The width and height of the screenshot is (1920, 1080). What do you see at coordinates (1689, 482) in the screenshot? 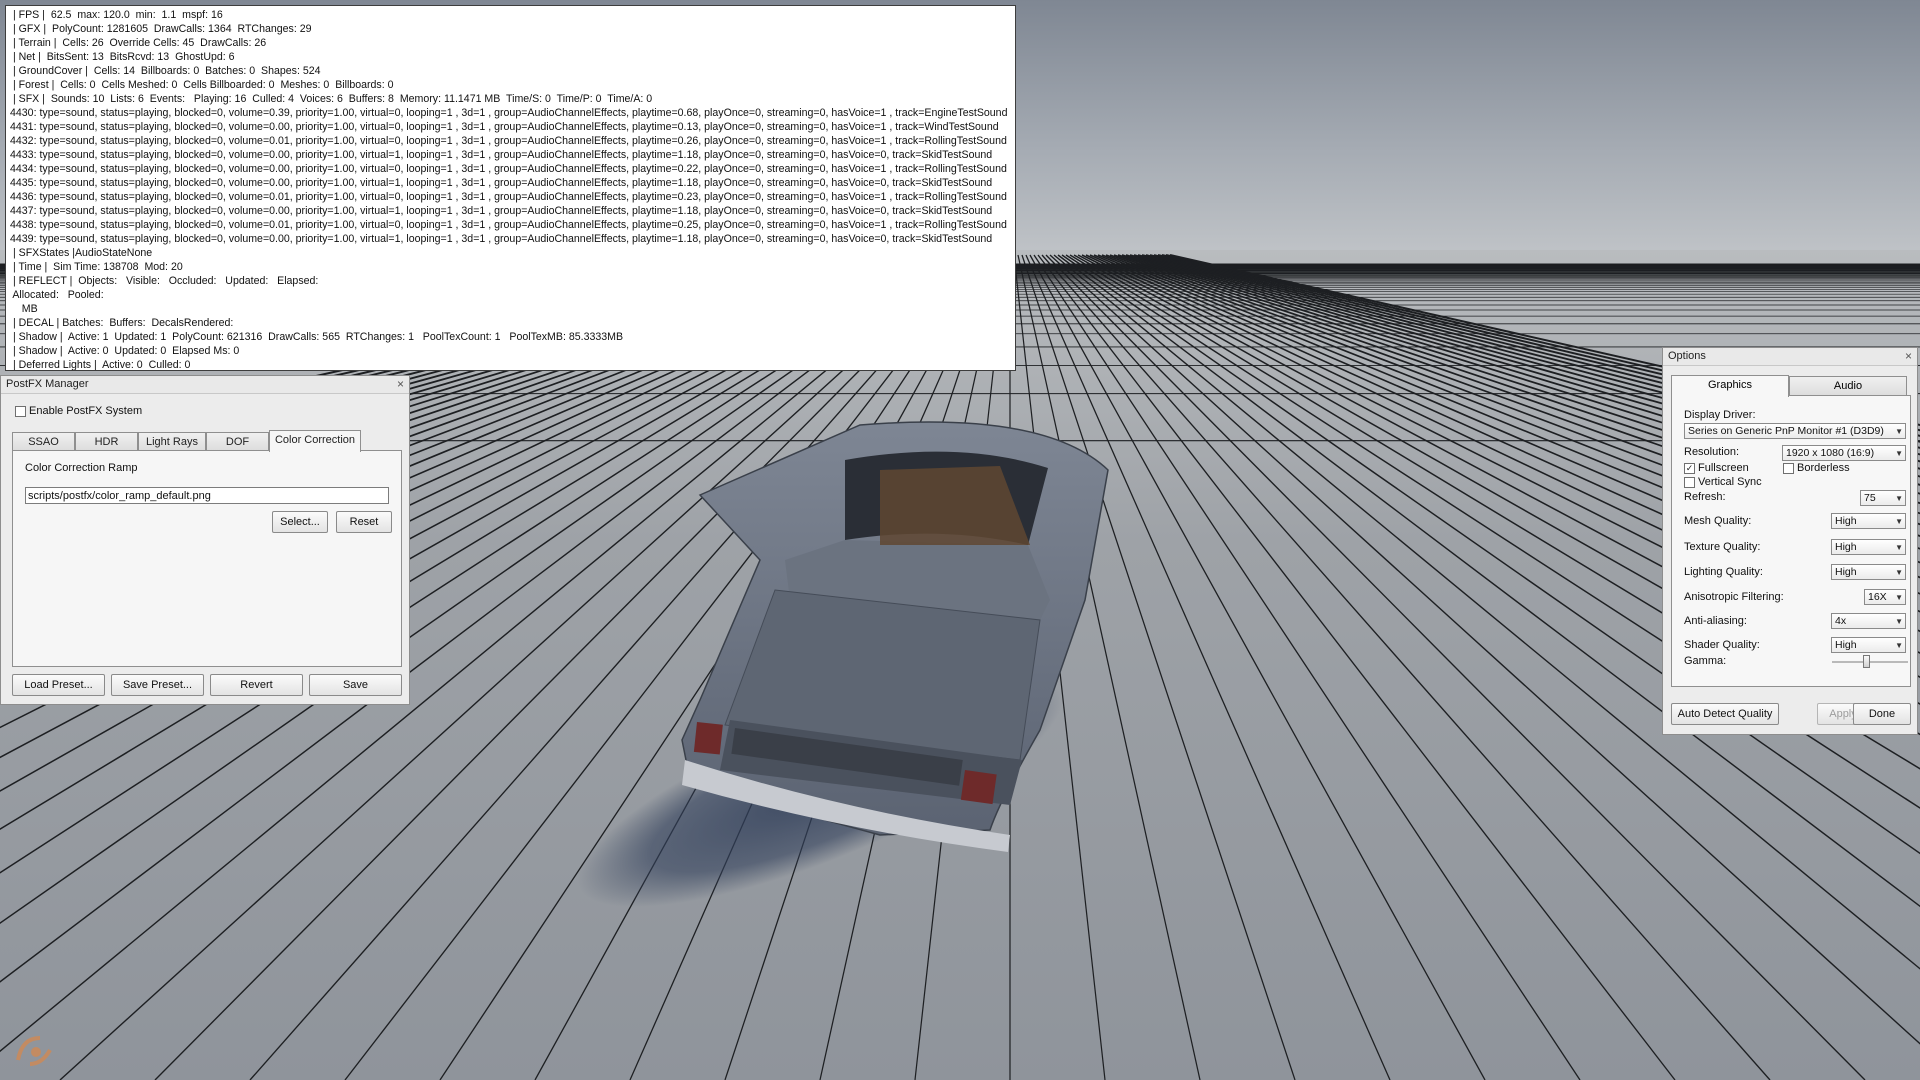
I see `vertical-sync-checkbox` at bounding box center [1689, 482].